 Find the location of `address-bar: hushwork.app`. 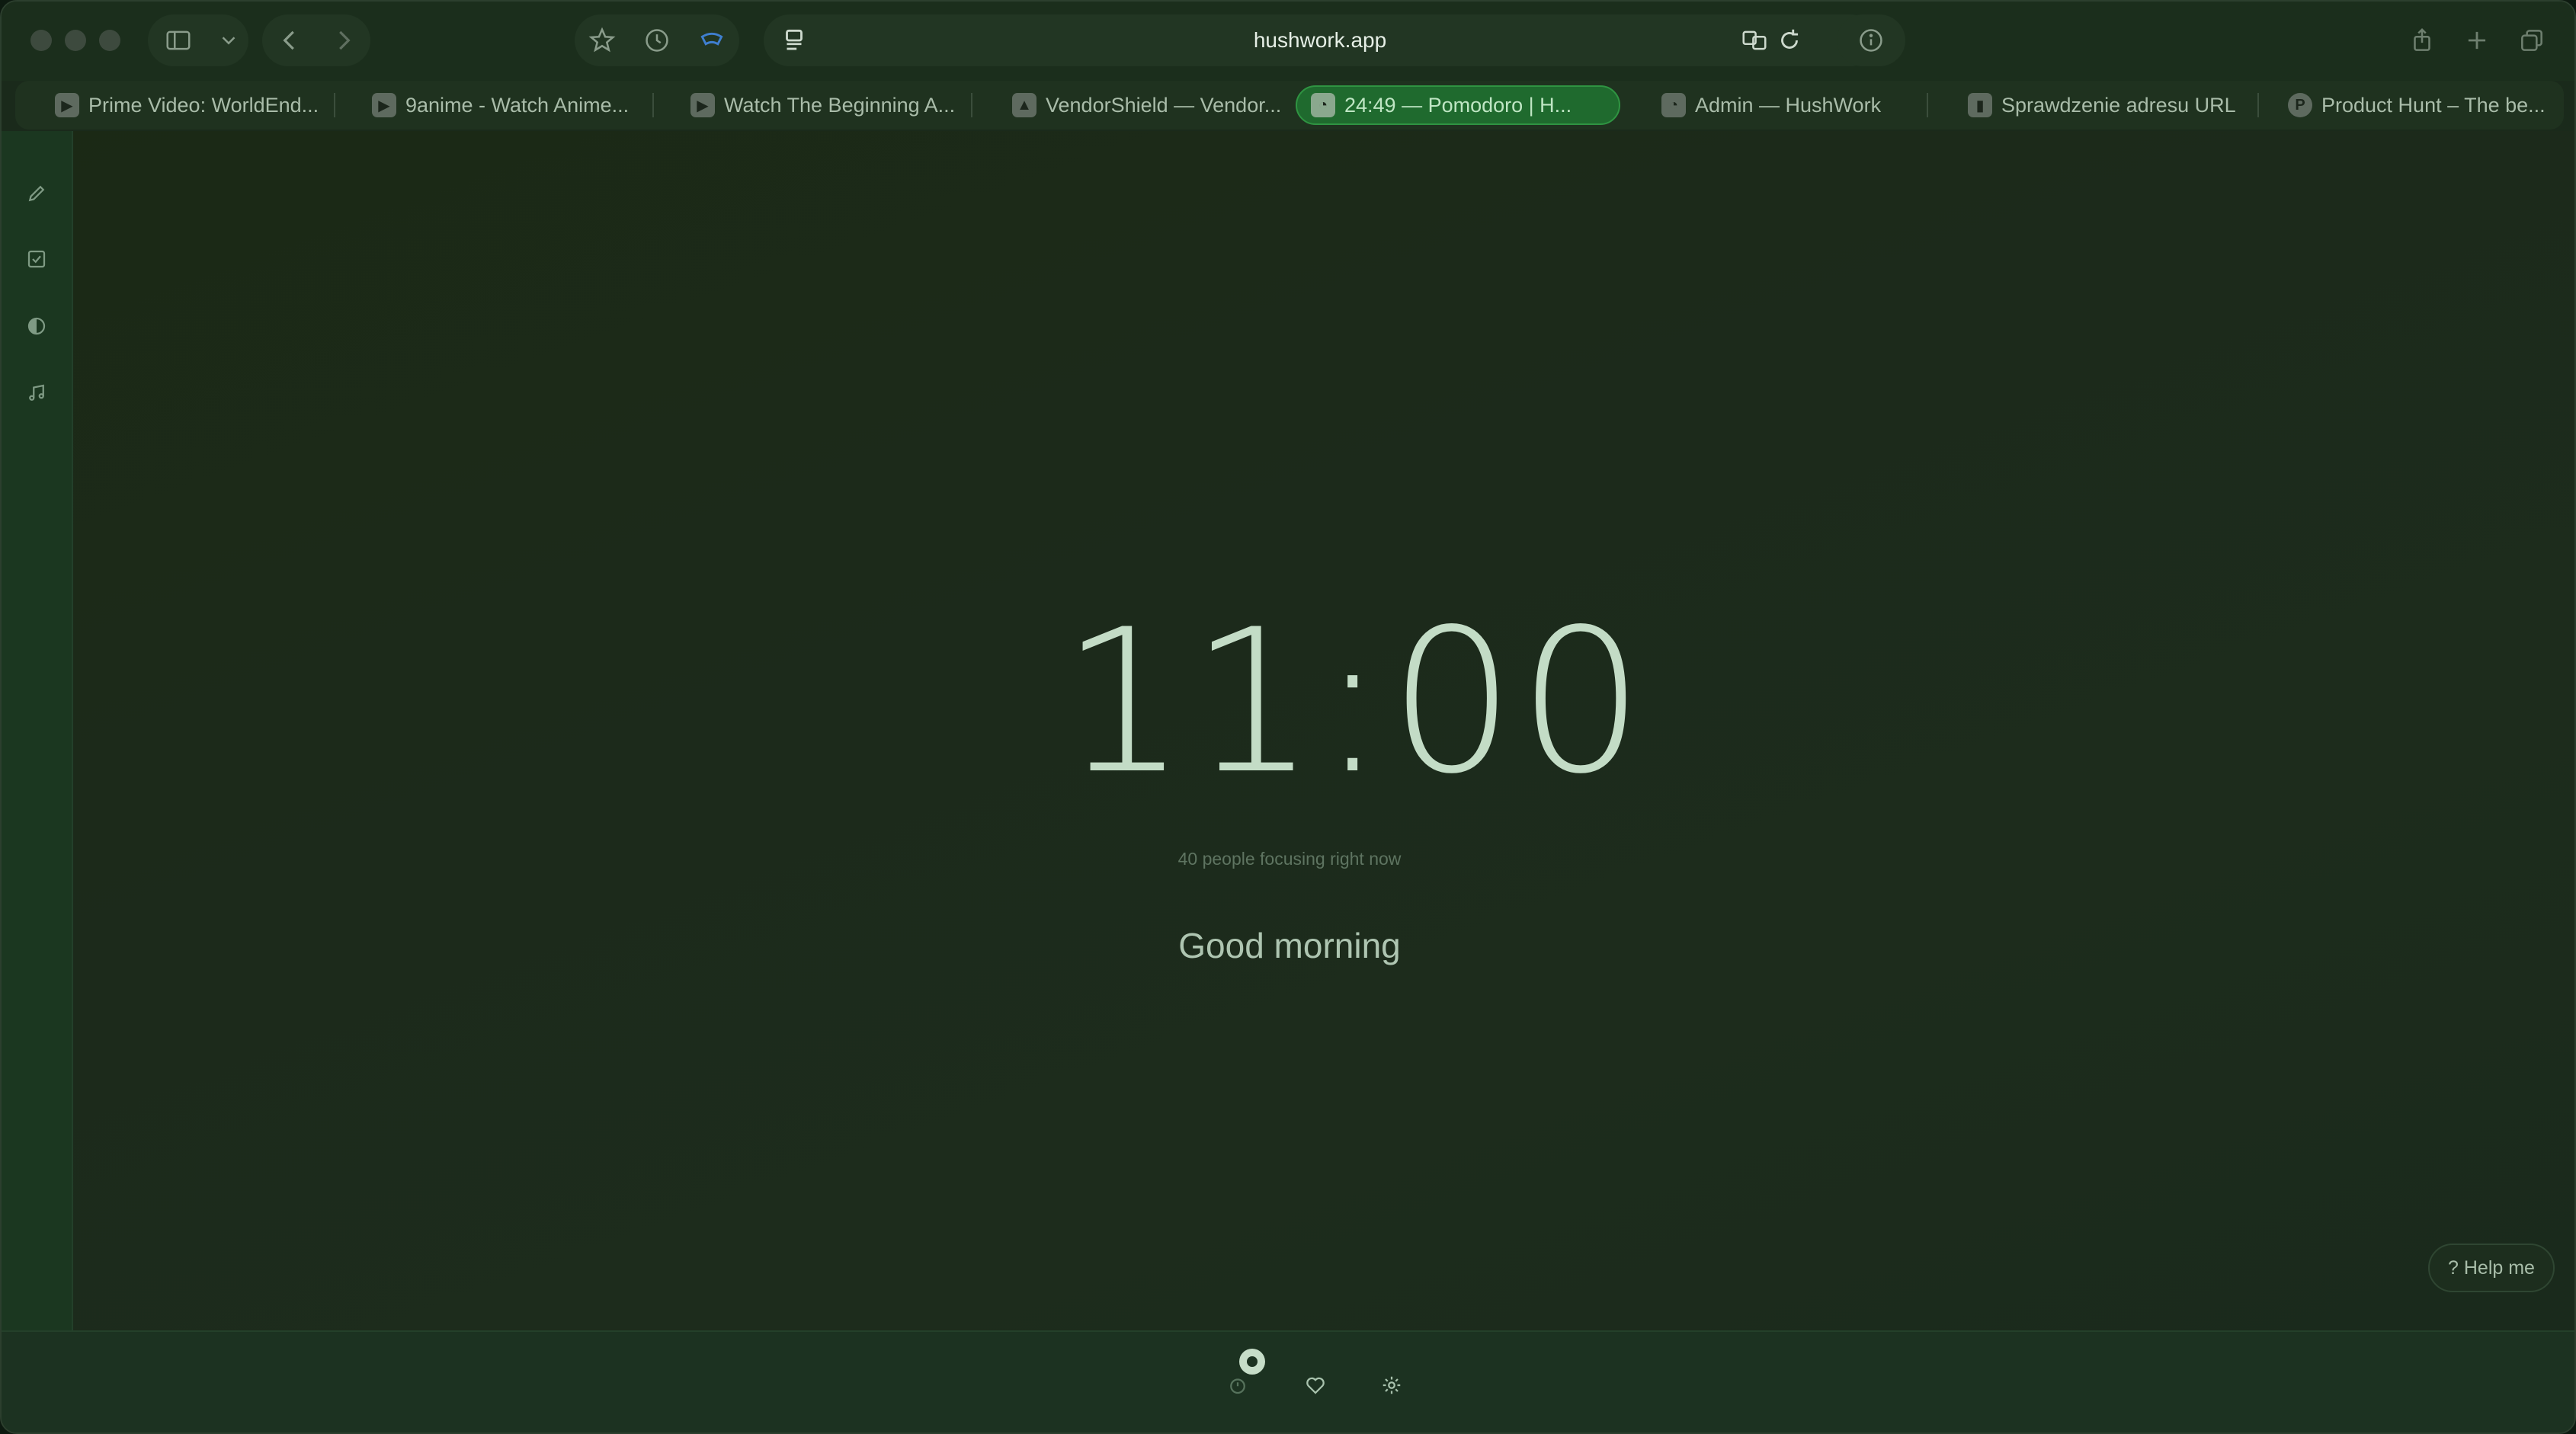

address-bar: hushwork.app is located at coordinates (1320, 40).